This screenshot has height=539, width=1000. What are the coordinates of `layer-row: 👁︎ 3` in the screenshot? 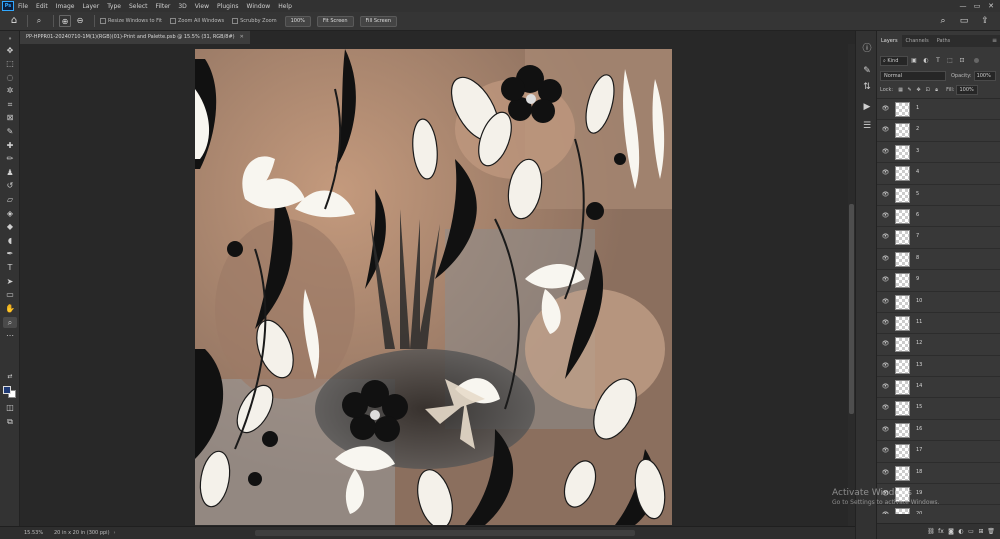 It's located at (938, 152).